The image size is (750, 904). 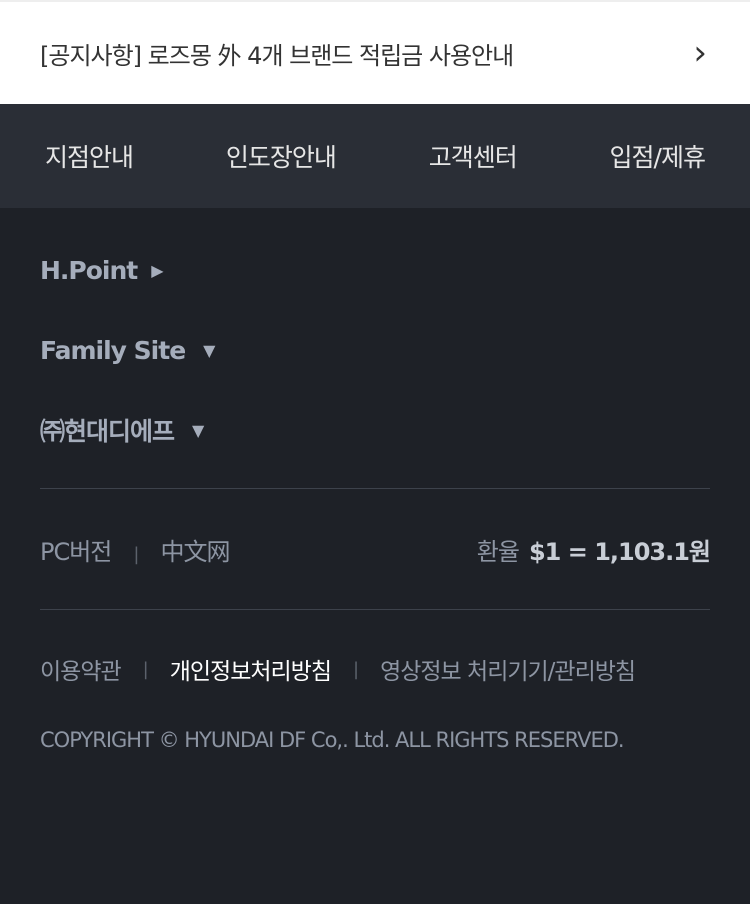 What do you see at coordinates (473, 156) in the screenshot?
I see `nav-customer-center: 고객센터` at bounding box center [473, 156].